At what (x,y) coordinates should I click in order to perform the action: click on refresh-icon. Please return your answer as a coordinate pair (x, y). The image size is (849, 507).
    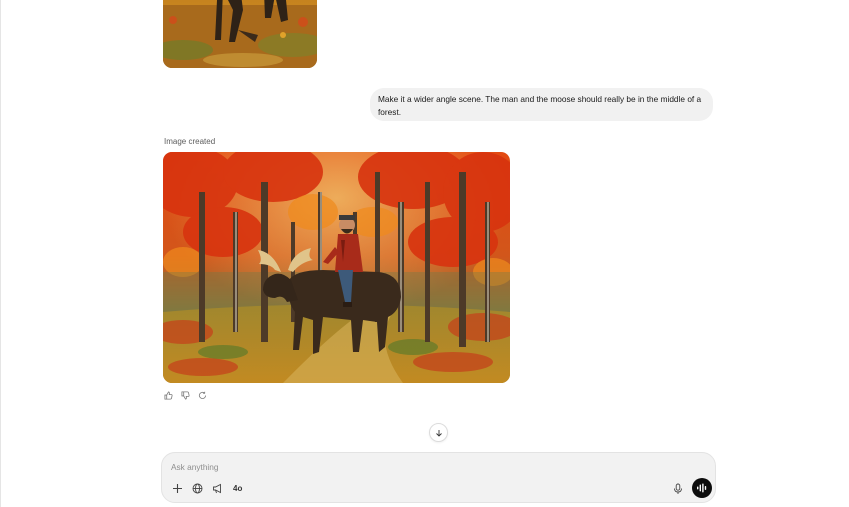
    Looking at the image, I should click on (202, 395).